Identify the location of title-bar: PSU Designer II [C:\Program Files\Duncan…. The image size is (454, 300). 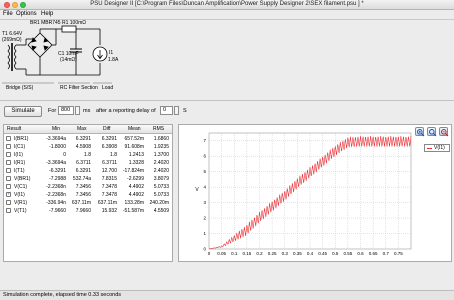
(227, 5).